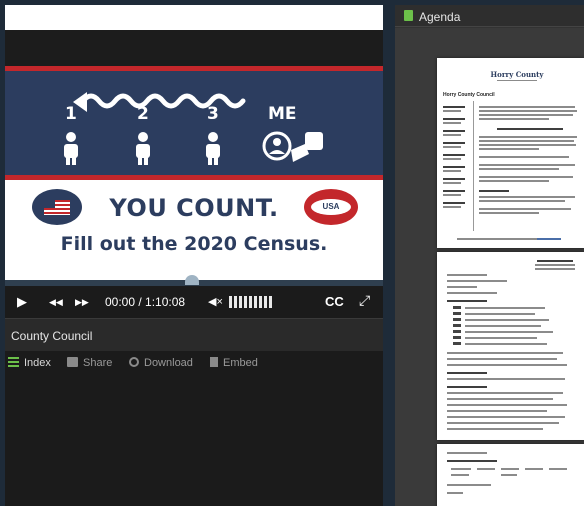 Image resolution: width=584 pixels, height=506 pixels. I want to click on agenda-page-1: Horry County Horry County Council, so click(510, 153).